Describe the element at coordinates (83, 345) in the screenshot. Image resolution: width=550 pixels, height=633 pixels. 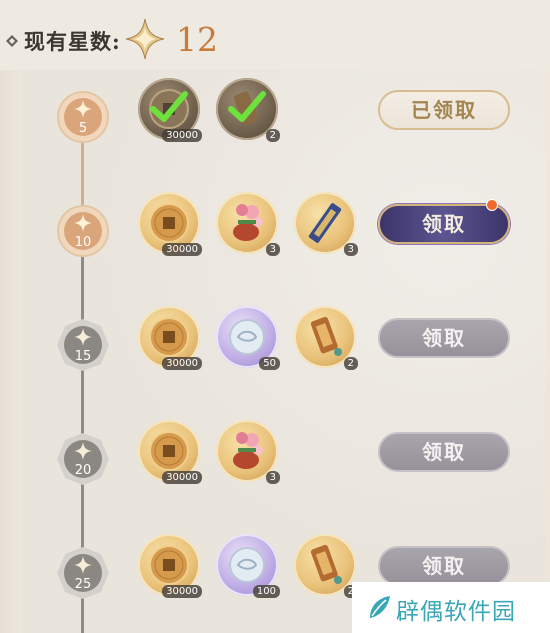
I see `tier-node-15: 15` at that location.